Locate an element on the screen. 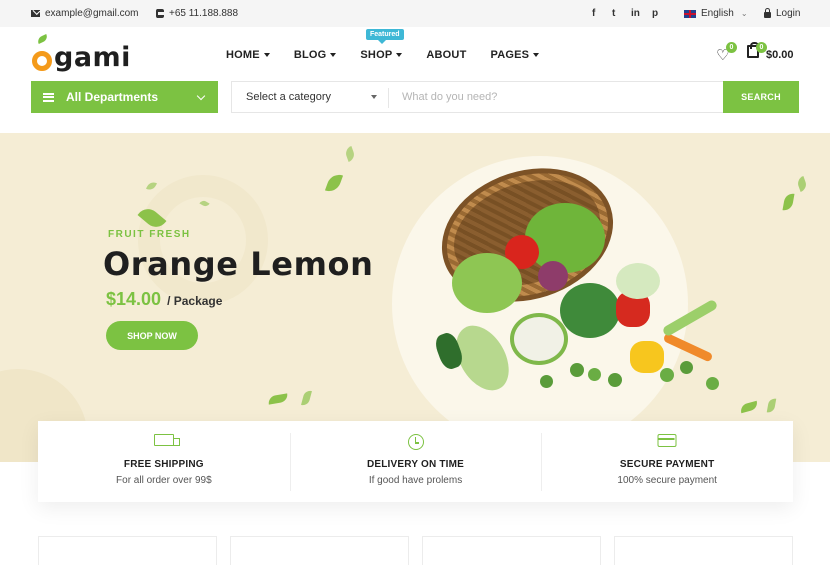  search-divider is located at coordinates (388, 98).